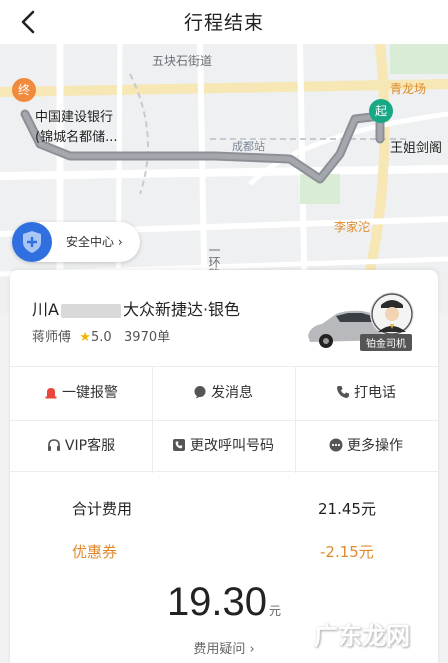  I want to click on paid-amount-unit: 元, so click(275, 611).